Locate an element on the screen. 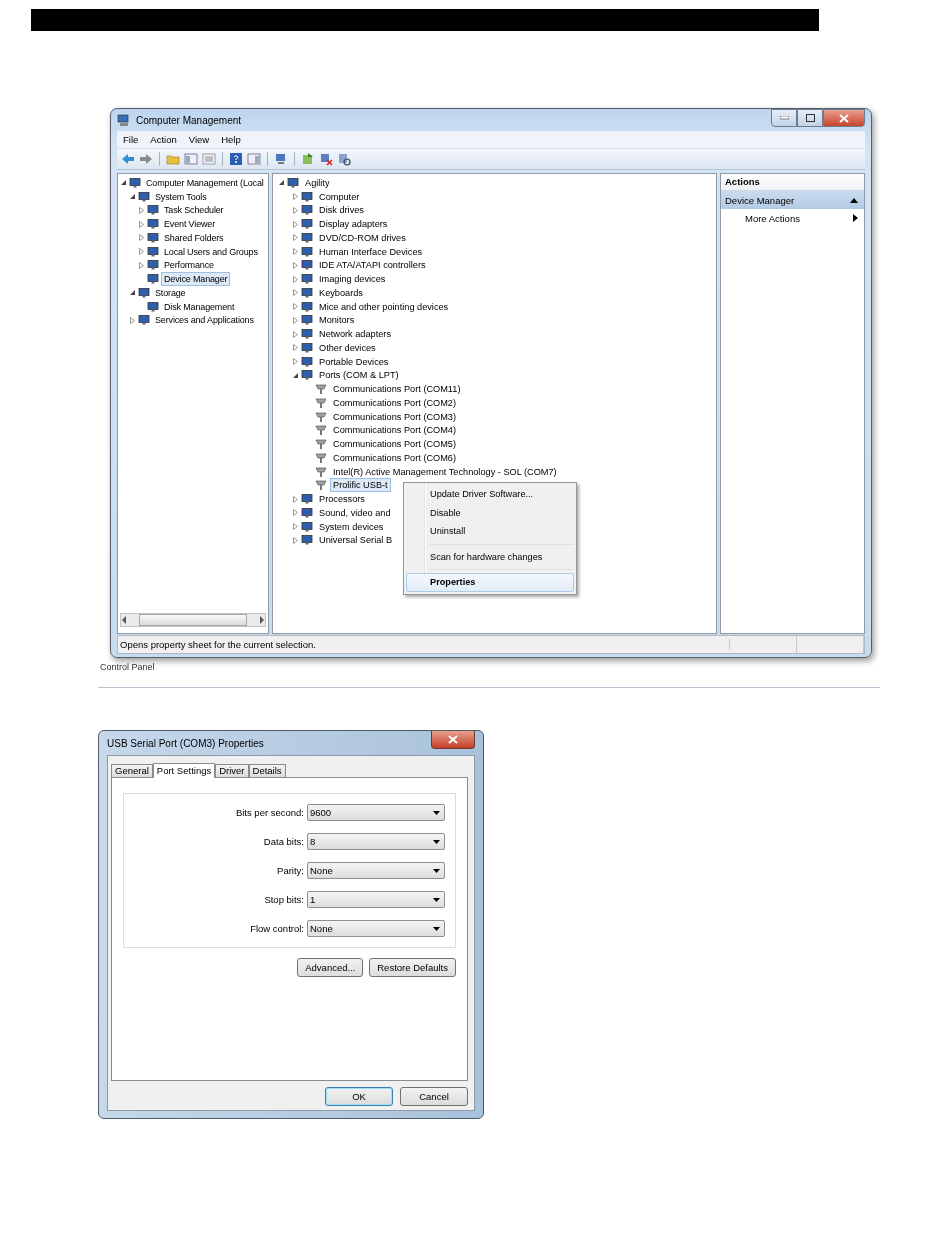  tree-item: Communications Port (COM3) is located at coordinates (395, 416).